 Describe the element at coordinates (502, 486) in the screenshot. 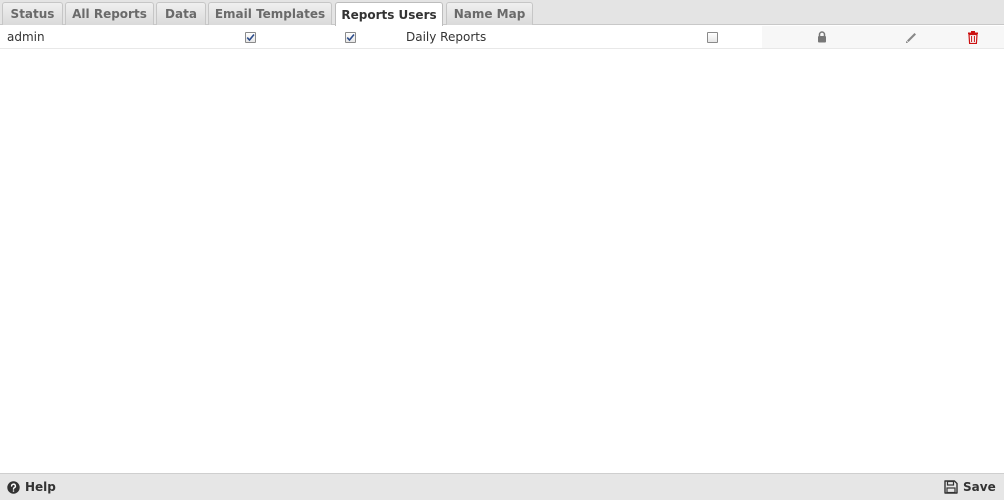

I see `footer-bar: Help Save` at that location.